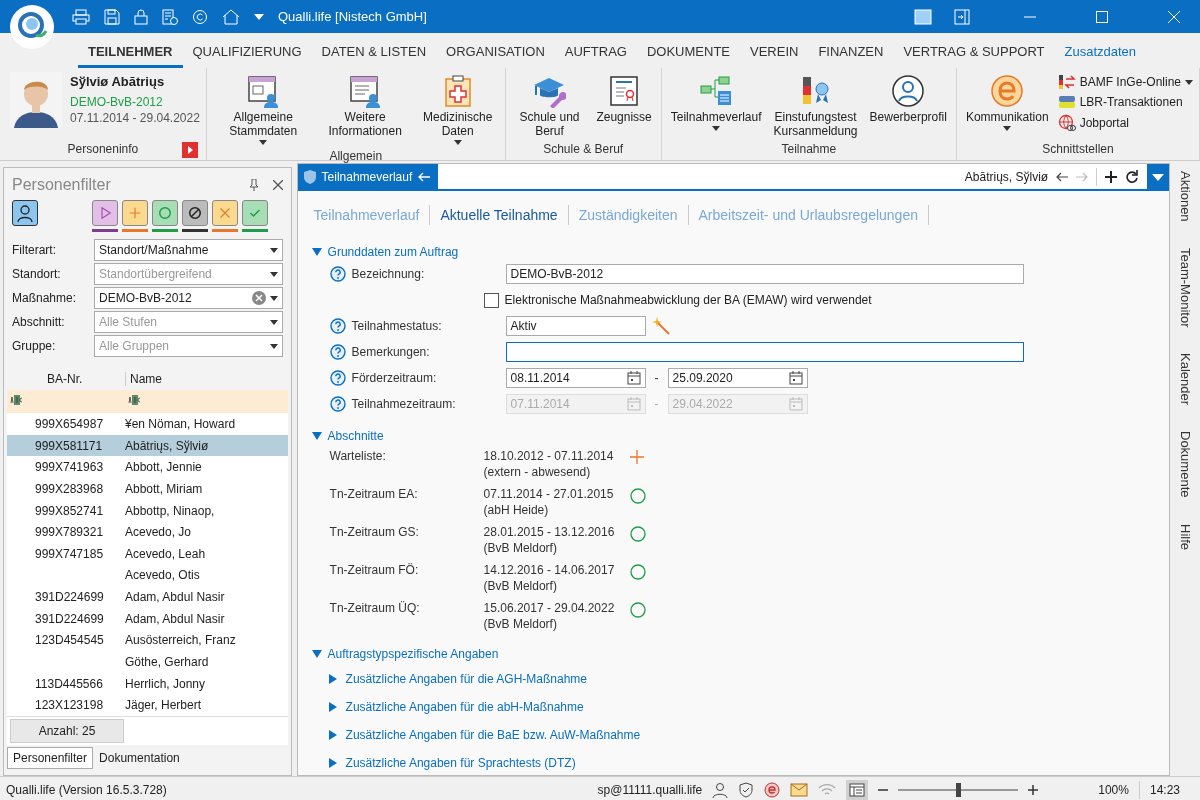 The image size is (1200, 800). What do you see at coordinates (374, 56) in the screenshot?
I see `ribbon-tab: DATEN & LISTEN` at bounding box center [374, 56].